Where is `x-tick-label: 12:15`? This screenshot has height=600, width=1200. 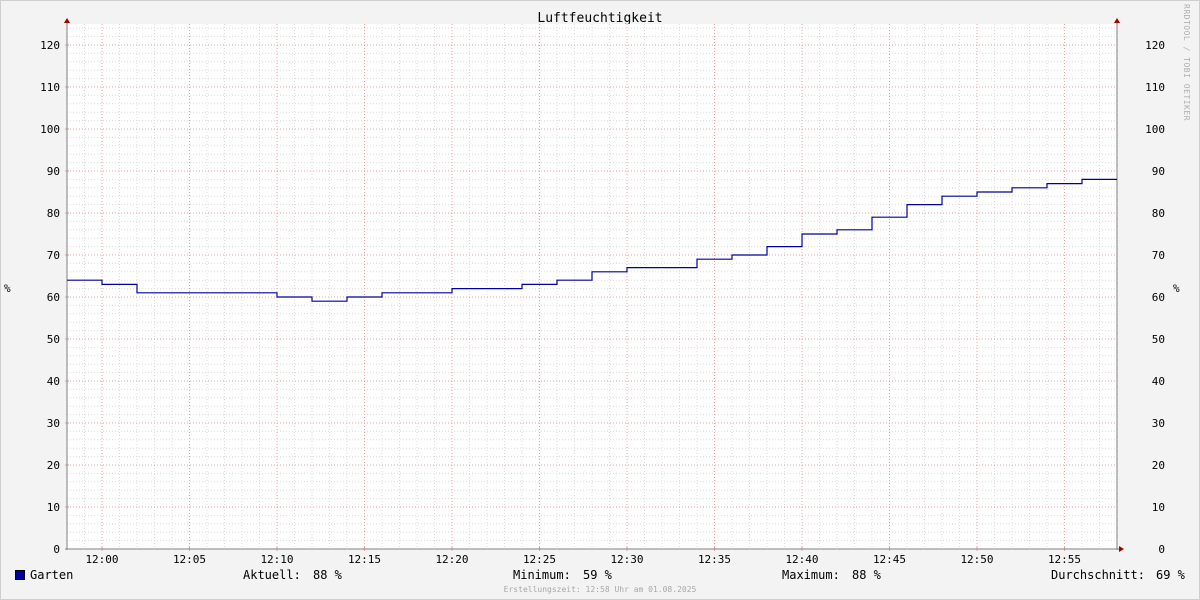
x-tick-label: 12:15 is located at coordinates (364, 559).